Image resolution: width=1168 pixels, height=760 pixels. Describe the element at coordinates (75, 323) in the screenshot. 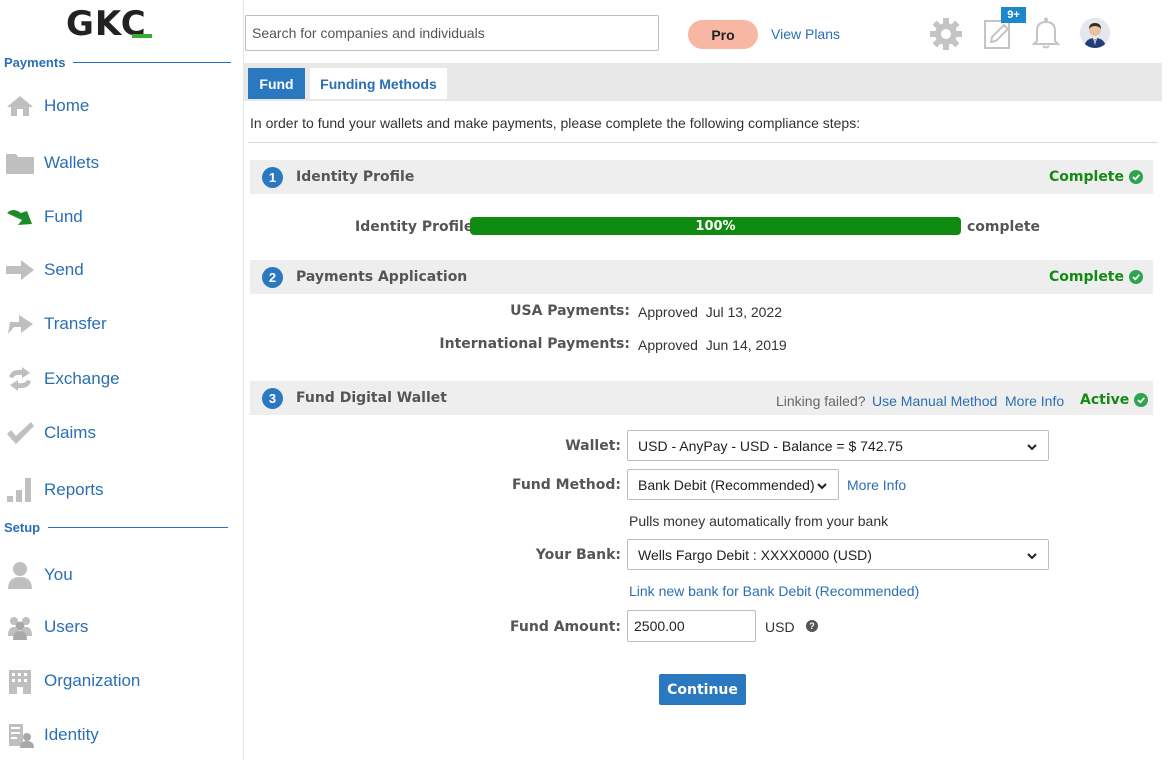

I see `sidebar-item-label: Transfer` at that location.